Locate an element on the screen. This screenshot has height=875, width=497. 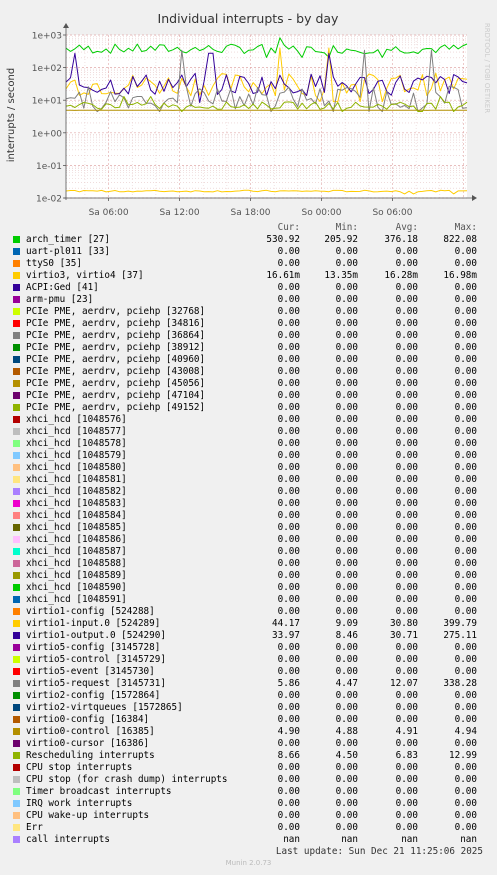
legend-item: ACPI:Ged [41] 0.00 0.00 0.00 0.00 is located at coordinates (248, 288).